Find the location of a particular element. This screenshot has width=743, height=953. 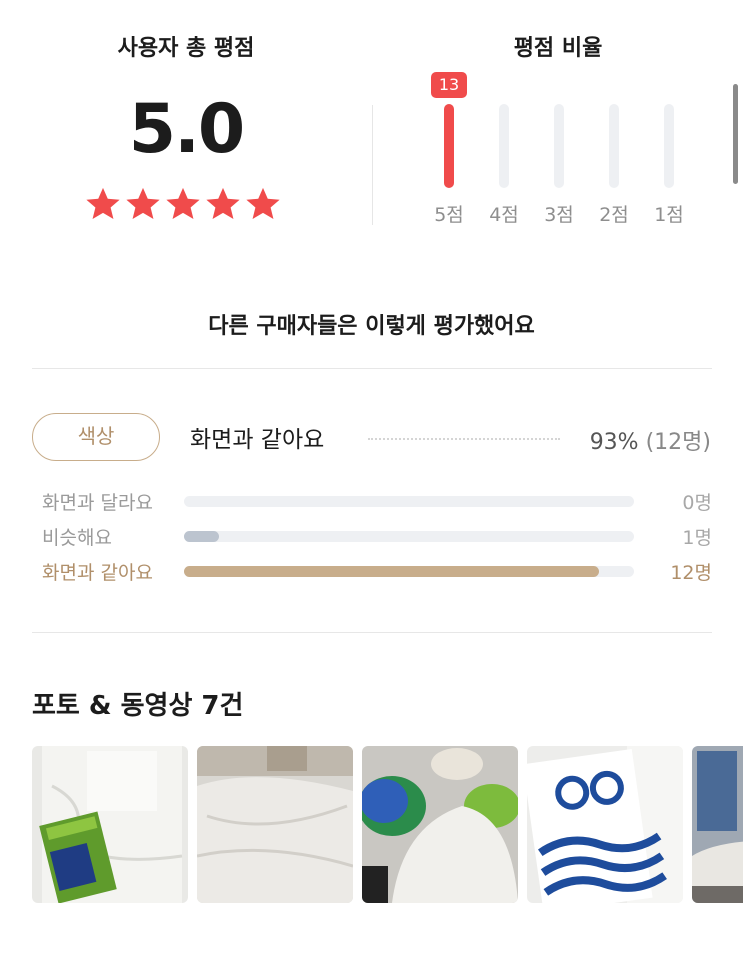

ratio-bar-2: 2점 is located at coordinates (614, 152).